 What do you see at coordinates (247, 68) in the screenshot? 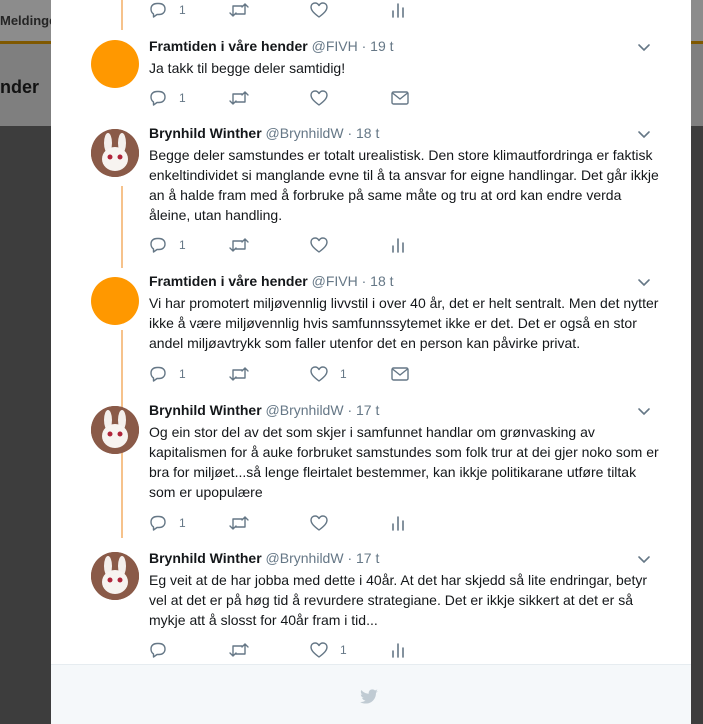
I see `tweet-text: Ja takk til begge deler samtidig!` at bounding box center [247, 68].